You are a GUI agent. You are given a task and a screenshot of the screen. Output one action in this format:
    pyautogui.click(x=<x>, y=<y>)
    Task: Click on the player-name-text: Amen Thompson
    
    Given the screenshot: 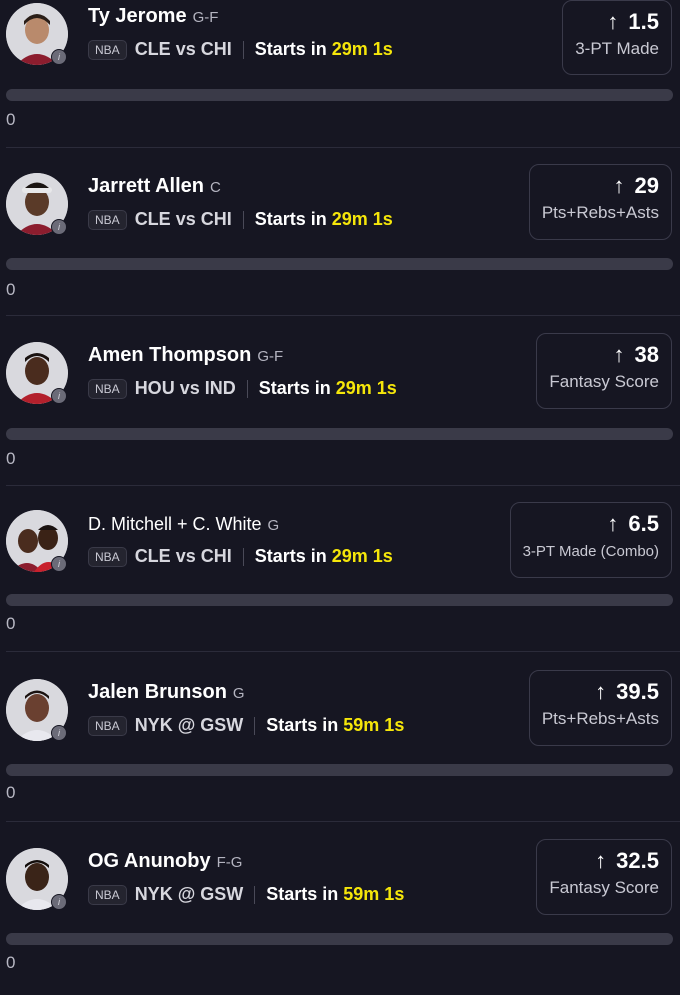 What is the action you would take?
    pyautogui.click(x=170, y=355)
    